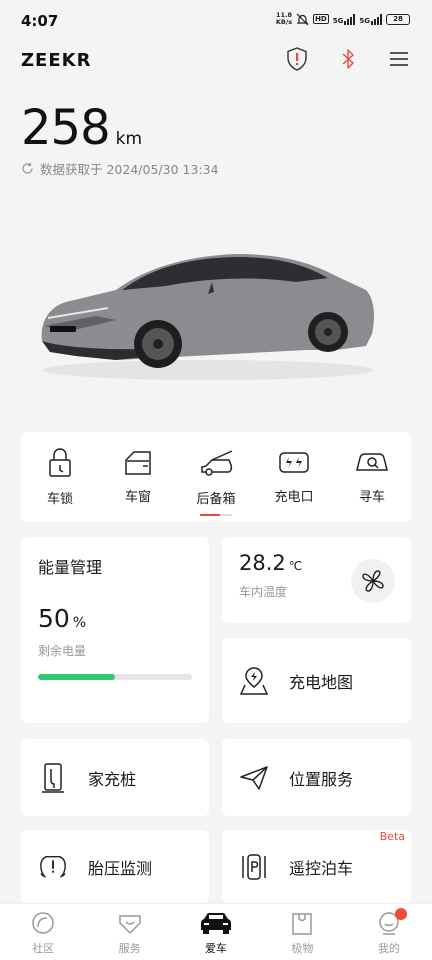  Describe the element at coordinates (115, 866) in the screenshot. I see `tire-pressure-tile: 胎压监测` at that location.